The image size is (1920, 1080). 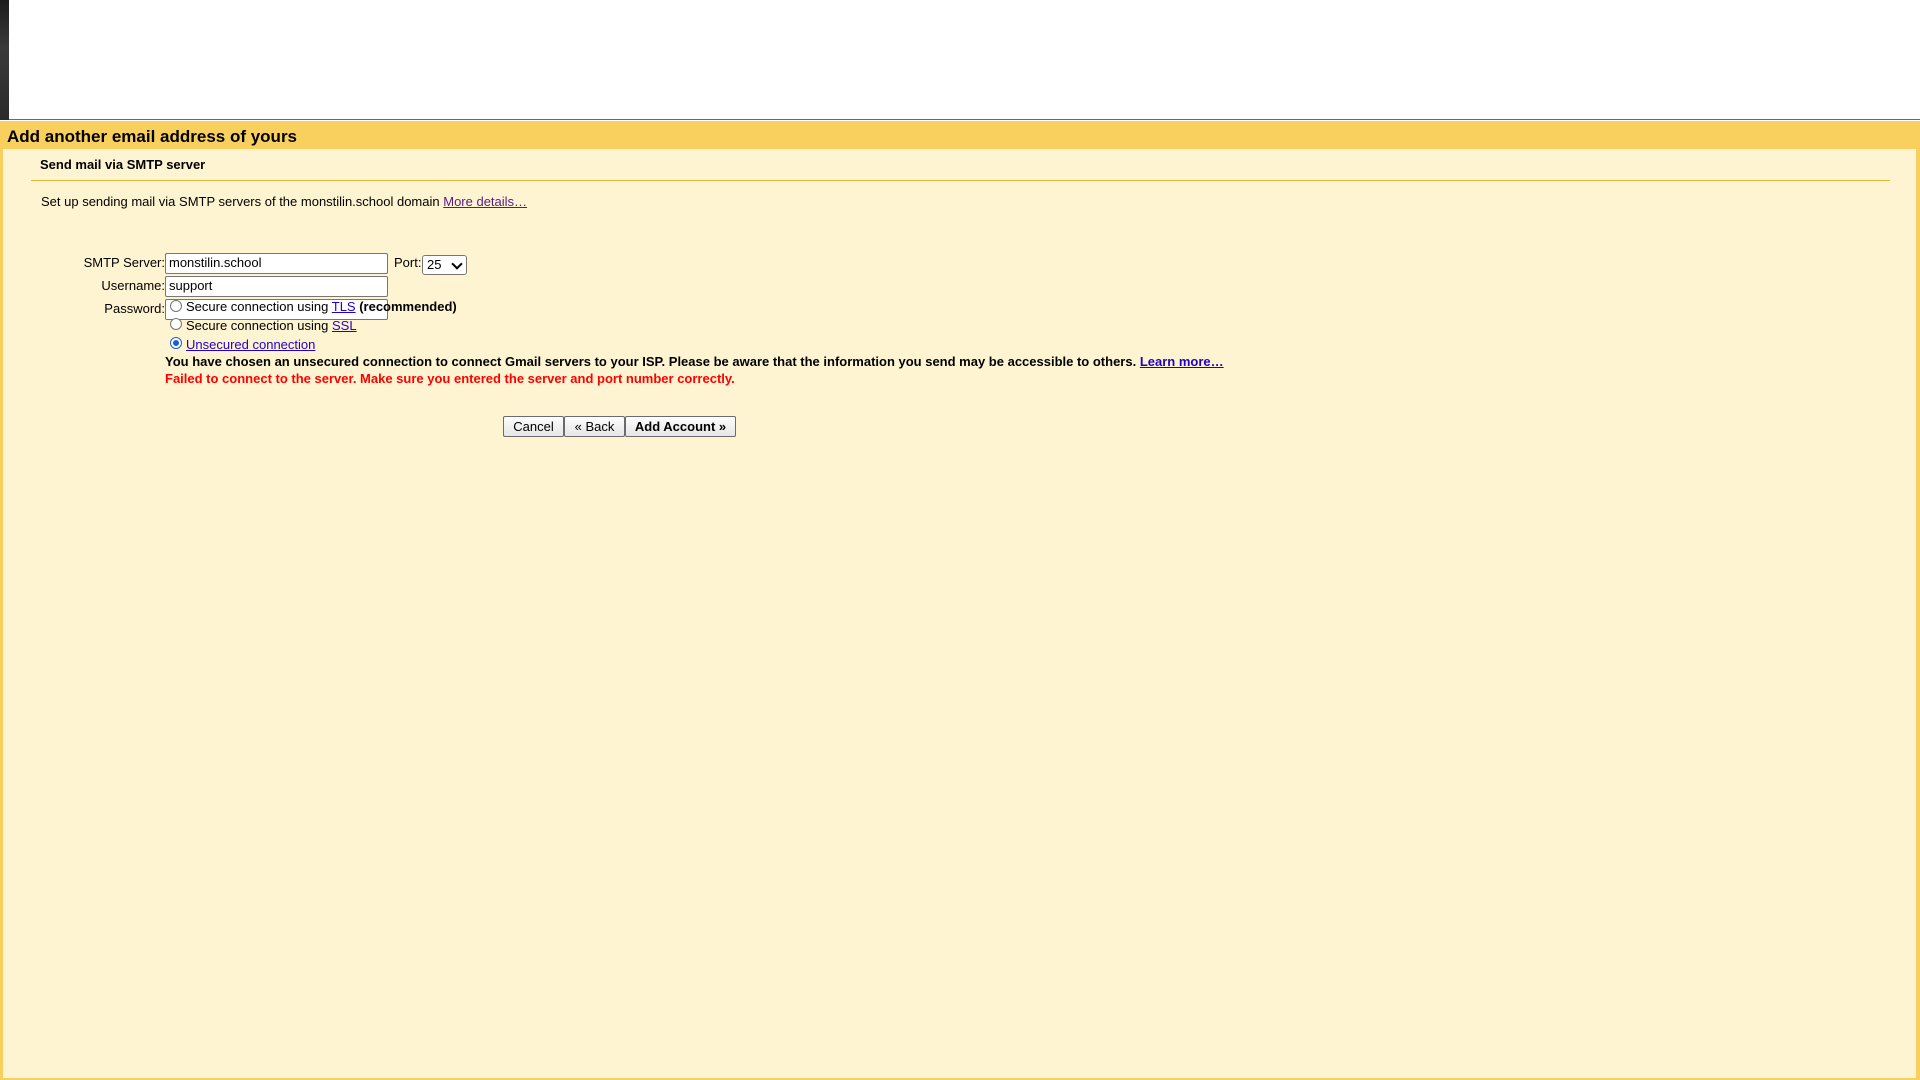 I want to click on port-label: Port:, so click(x=408, y=262).